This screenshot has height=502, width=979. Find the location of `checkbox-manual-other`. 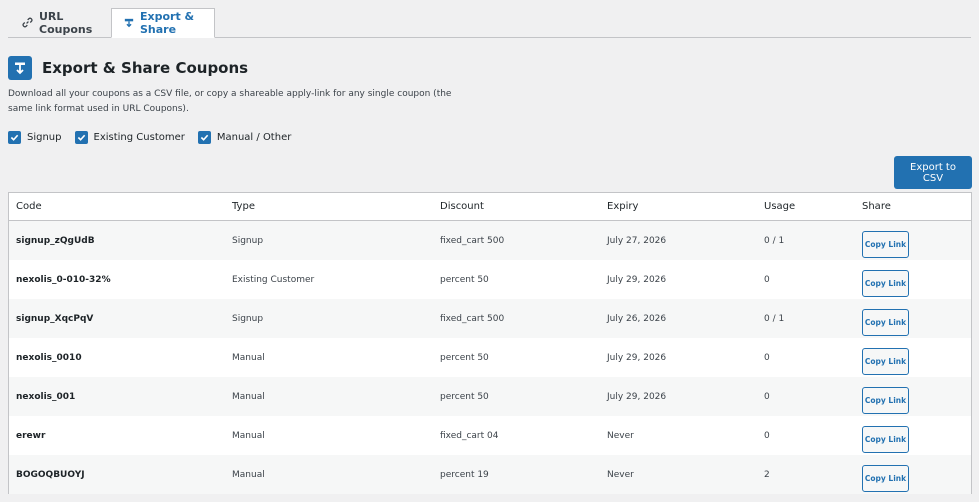

checkbox-manual-other is located at coordinates (204, 137).